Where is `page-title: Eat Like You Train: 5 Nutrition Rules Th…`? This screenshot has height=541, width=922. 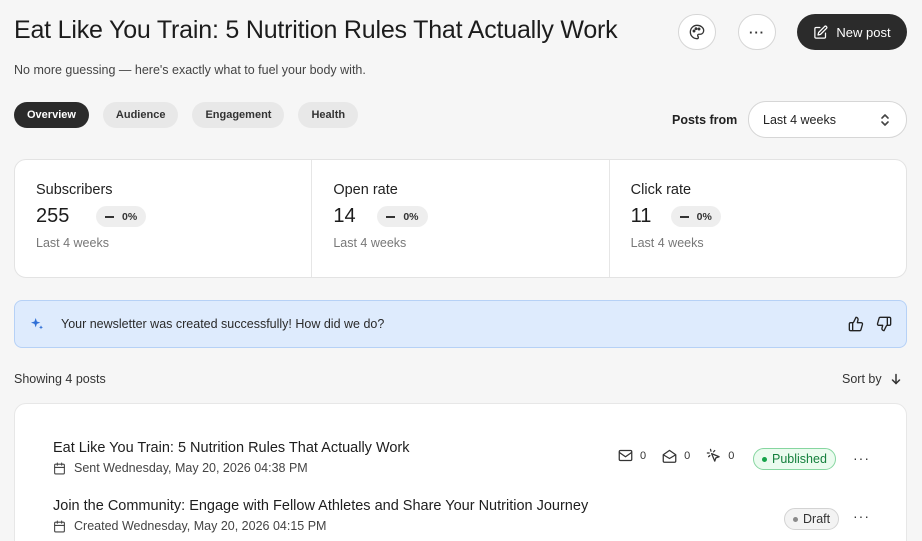 page-title: Eat Like You Train: 5 Nutrition Rules Th… is located at coordinates (316, 30).